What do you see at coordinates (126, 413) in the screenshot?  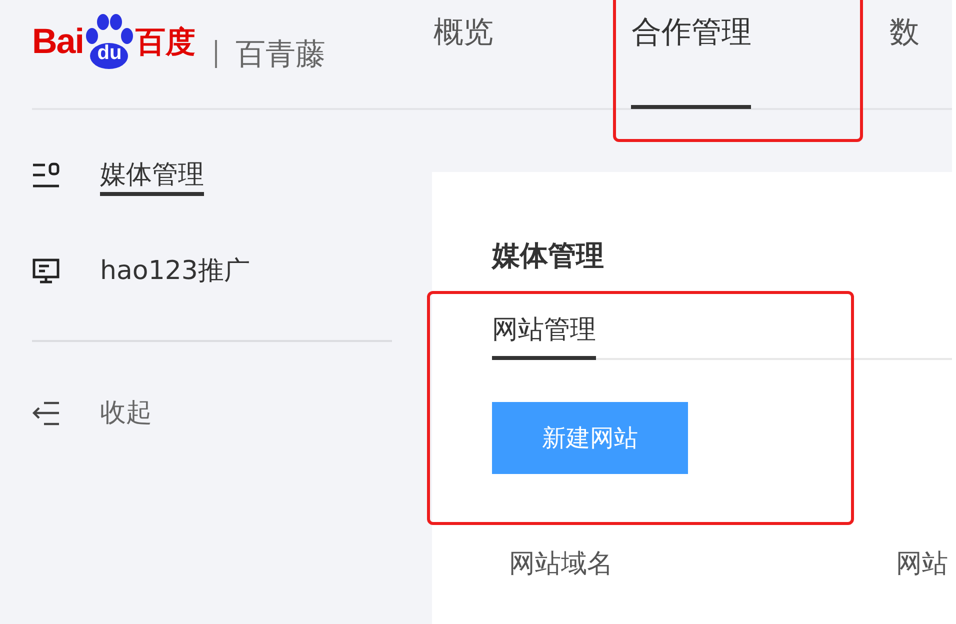 I see `collapse-link: 收起` at bounding box center [126, 413].